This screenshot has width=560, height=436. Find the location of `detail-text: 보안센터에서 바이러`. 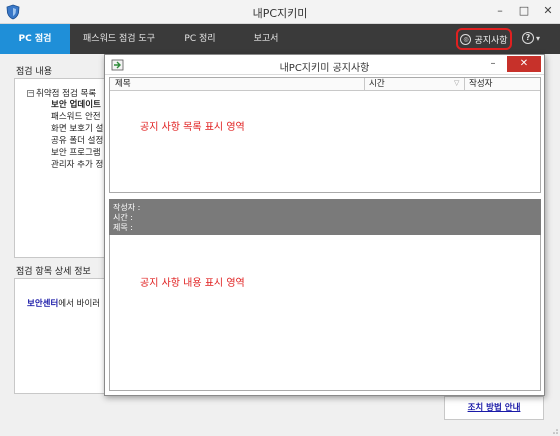

detail-text: 보안센터에서 바이러 is located at coordinates (63, 303).